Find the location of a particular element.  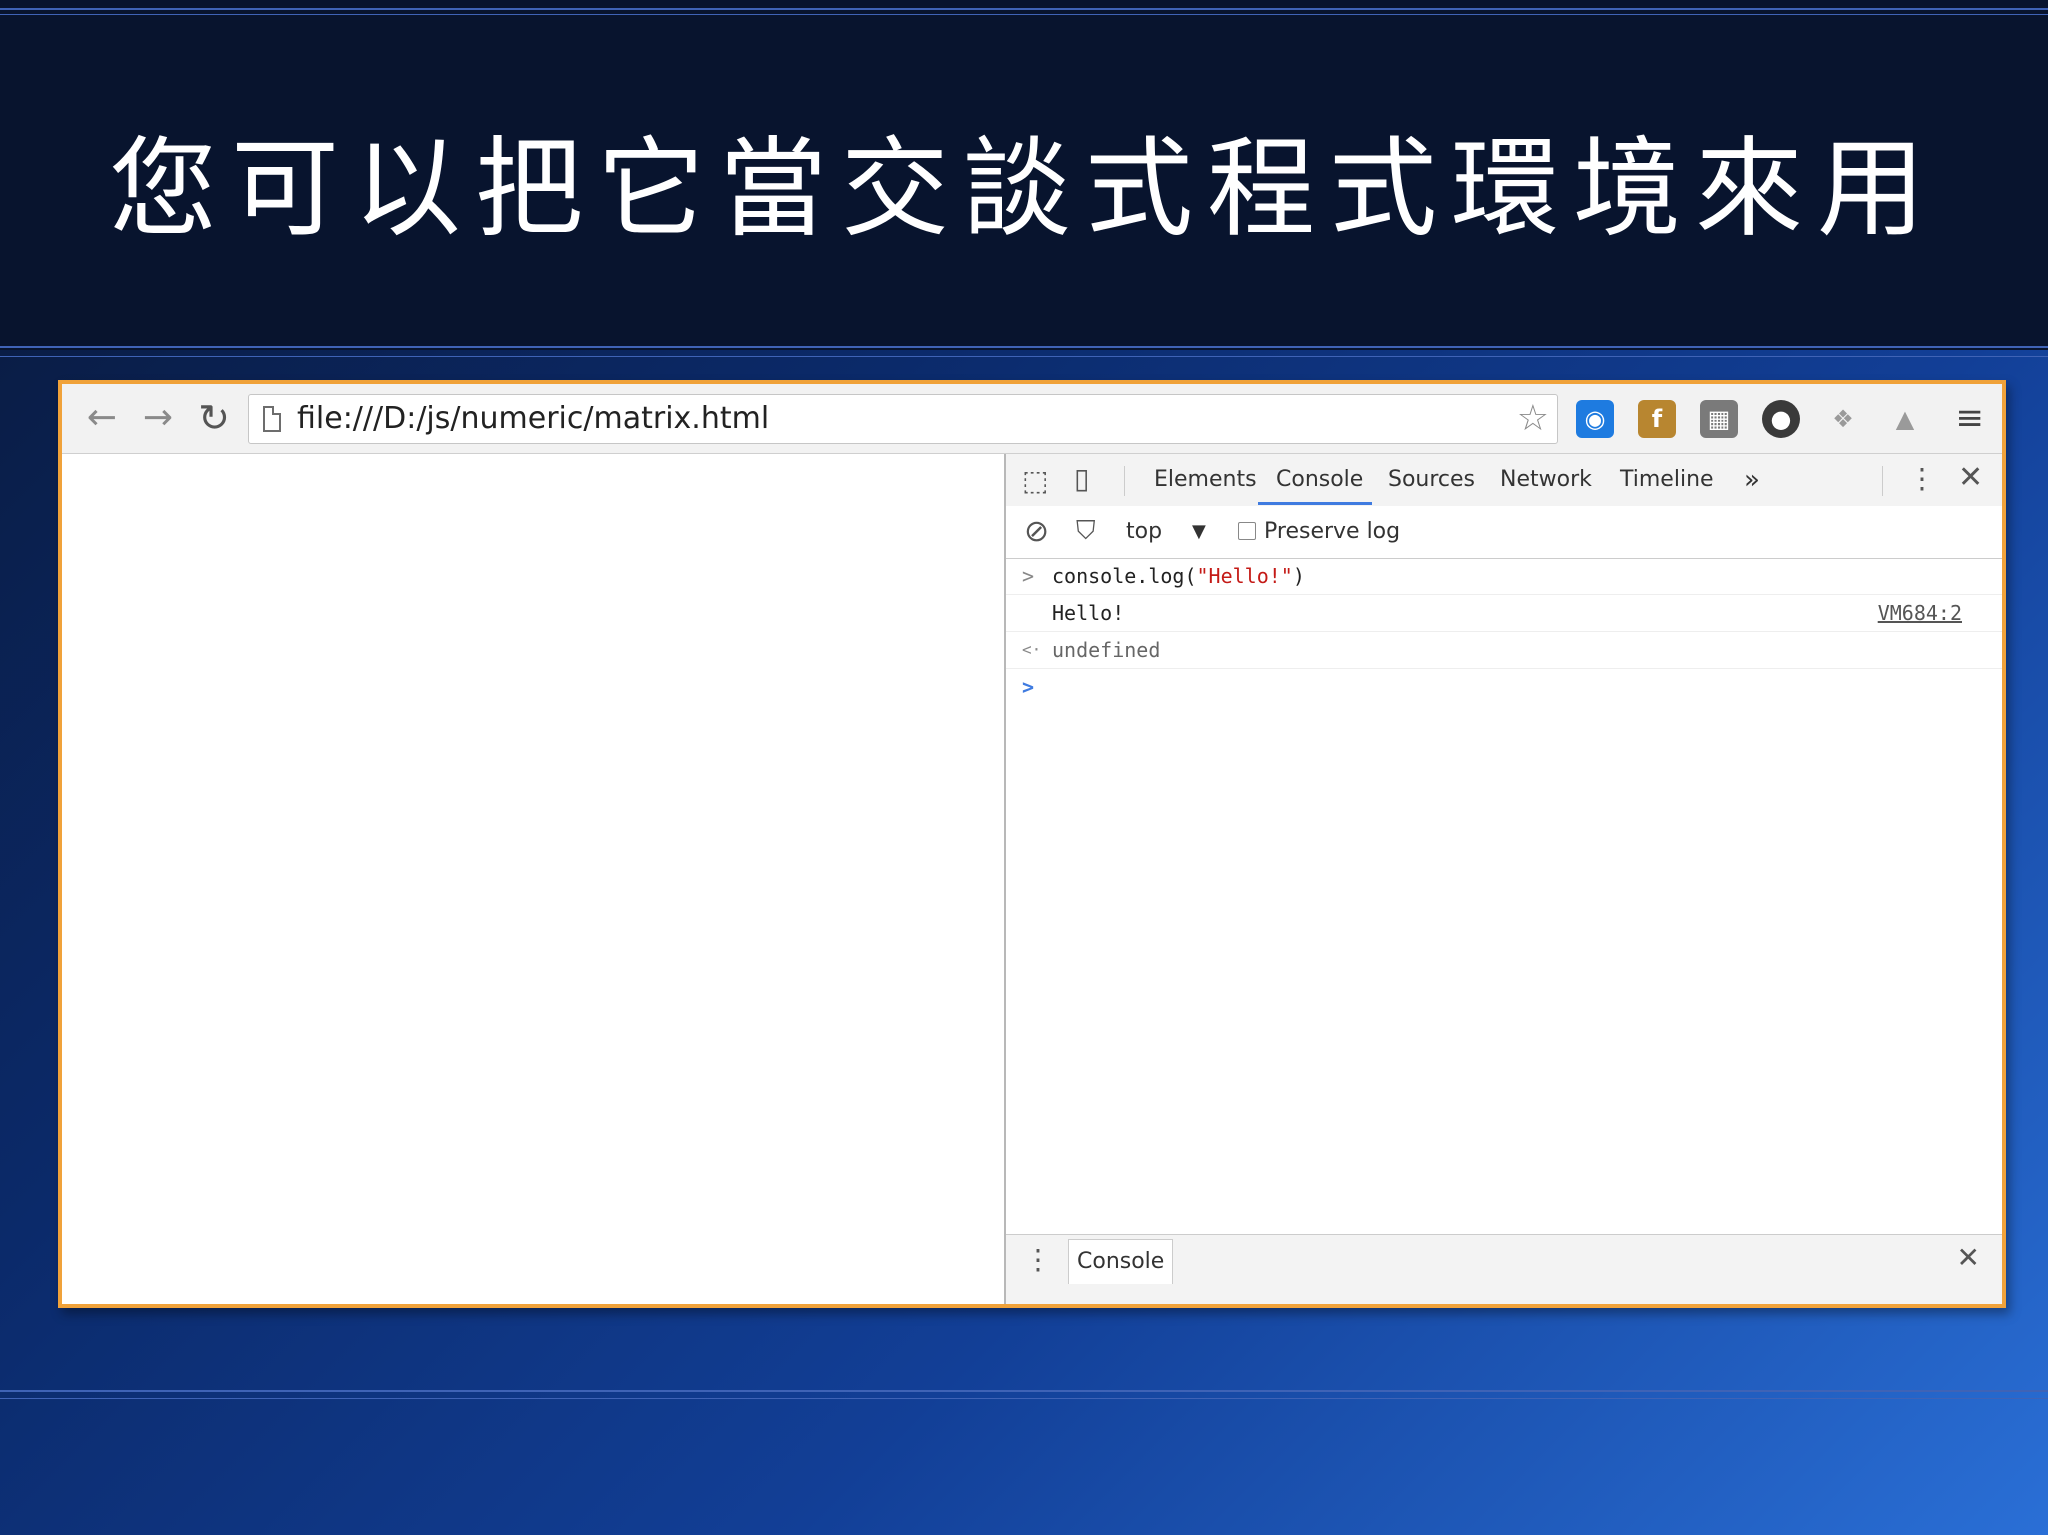

device-mode-icon: ▯ is located at coordinates (1081, 478).